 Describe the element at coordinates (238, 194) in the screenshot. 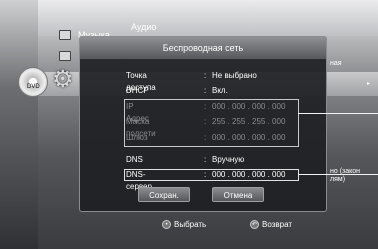

I see `cancel-button: Отмена` at that location.